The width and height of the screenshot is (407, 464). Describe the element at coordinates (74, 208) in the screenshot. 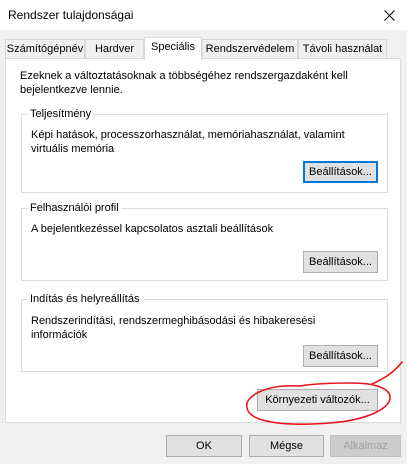

I see `user-profiles-title: Felhasználói profil` at that location.